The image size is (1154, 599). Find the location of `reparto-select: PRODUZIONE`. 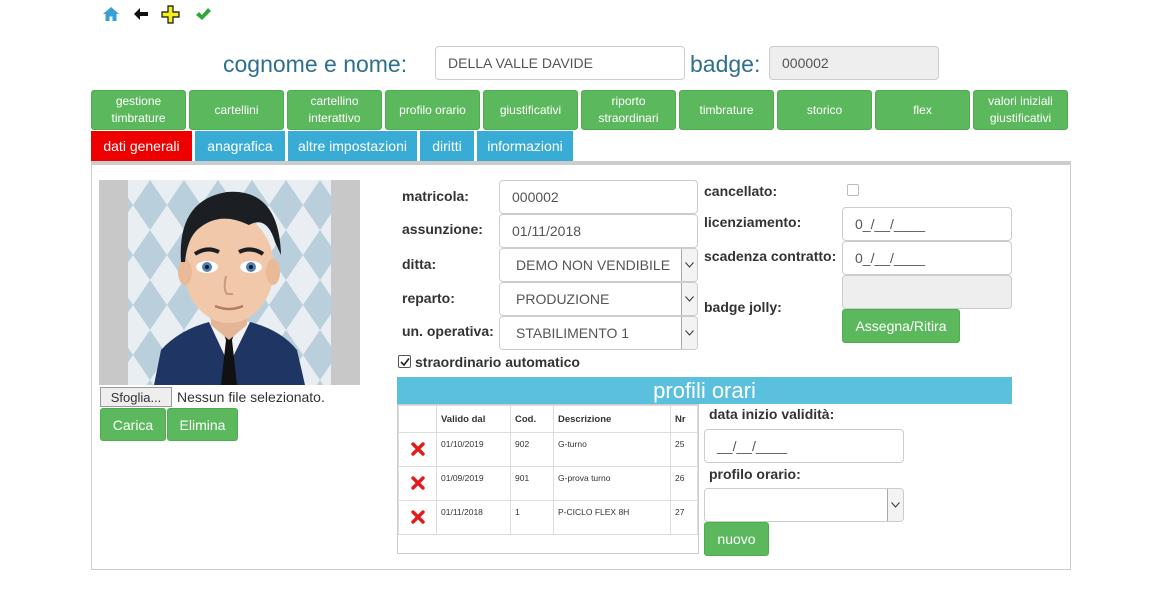

reparto-select: PRODUZIONE is located at coordinates (598, 299).